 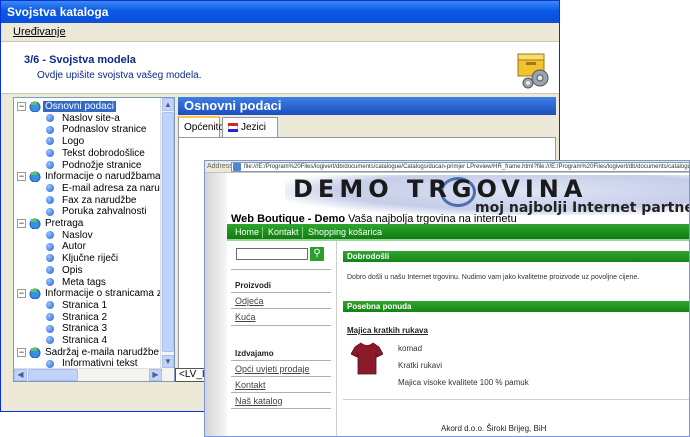 What do you see at coordinates (119, 75) in the screenshot?
I see `step-subtitle: Ovdje upišite svojstva vašeg modela.` at bounding box center [119, 75].